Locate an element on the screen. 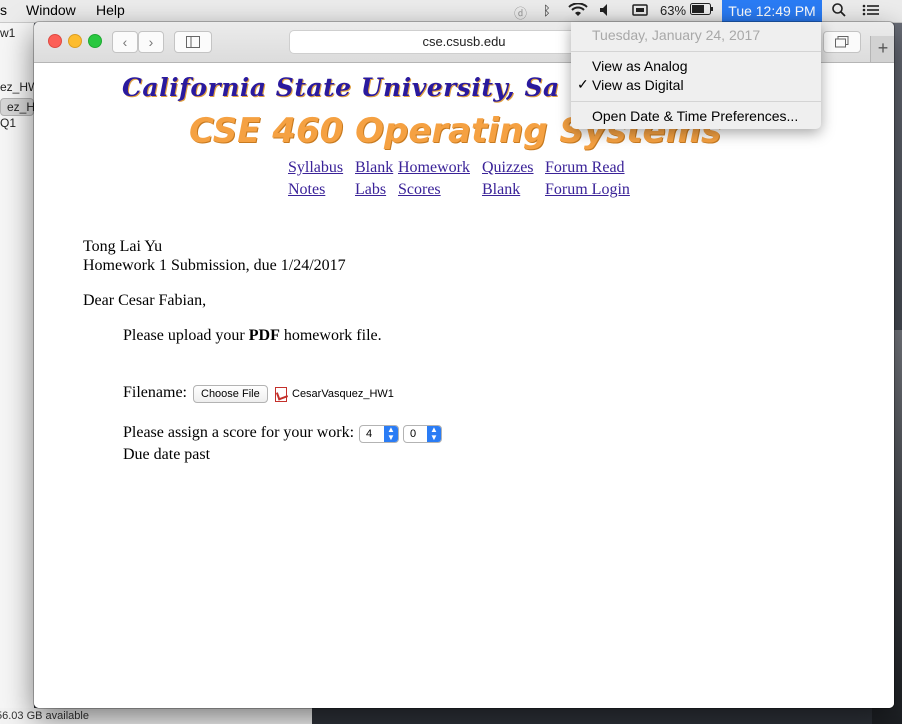 Image resolution: width=902 pixels, height=724 pixels. score-tens-value: 4 is located at coordinates (369, 434).